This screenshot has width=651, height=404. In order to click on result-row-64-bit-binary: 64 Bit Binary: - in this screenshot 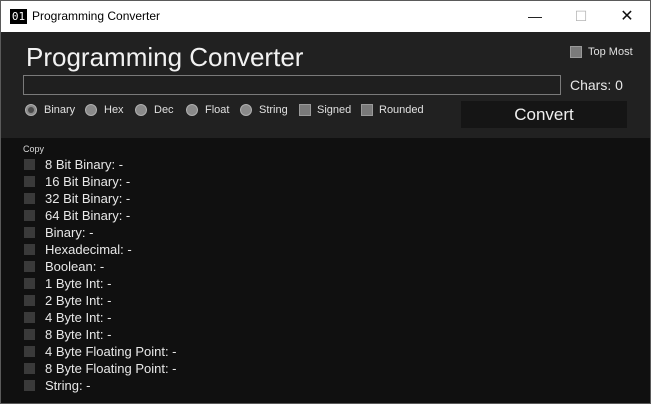, I will do `click(77, 215)`.